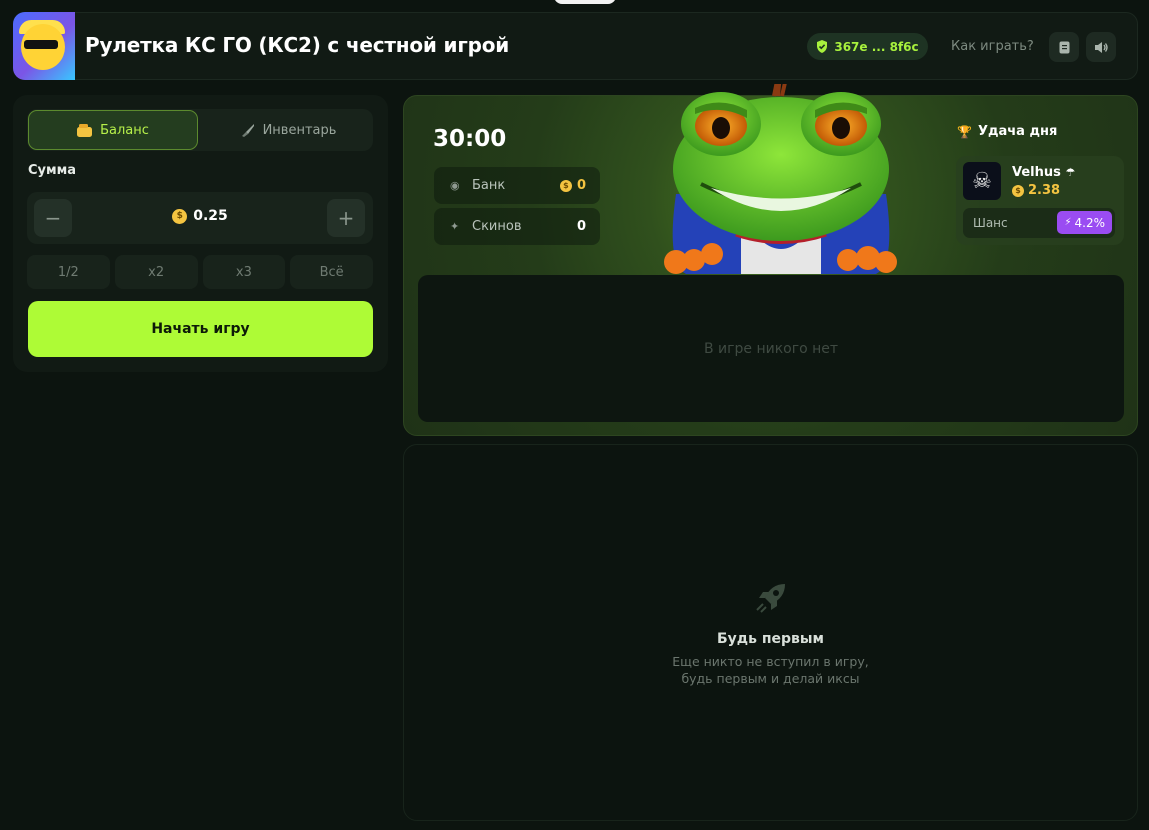 The image size is (1149, 830). What do you see at coordinates (990, 223) in the screenshot?
I see `chance-label: Шанс` at bounding box center [990, 223].